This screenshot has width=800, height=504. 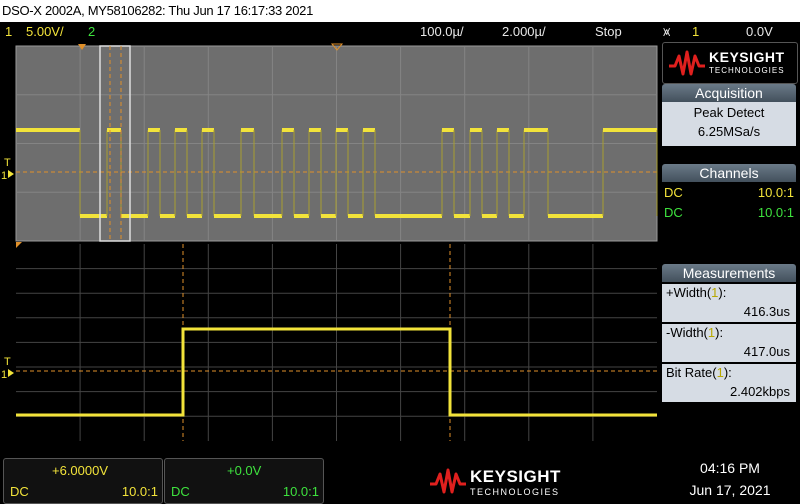 I want to click on ch2-offset: +0.0V, so click(x=244, y=470).